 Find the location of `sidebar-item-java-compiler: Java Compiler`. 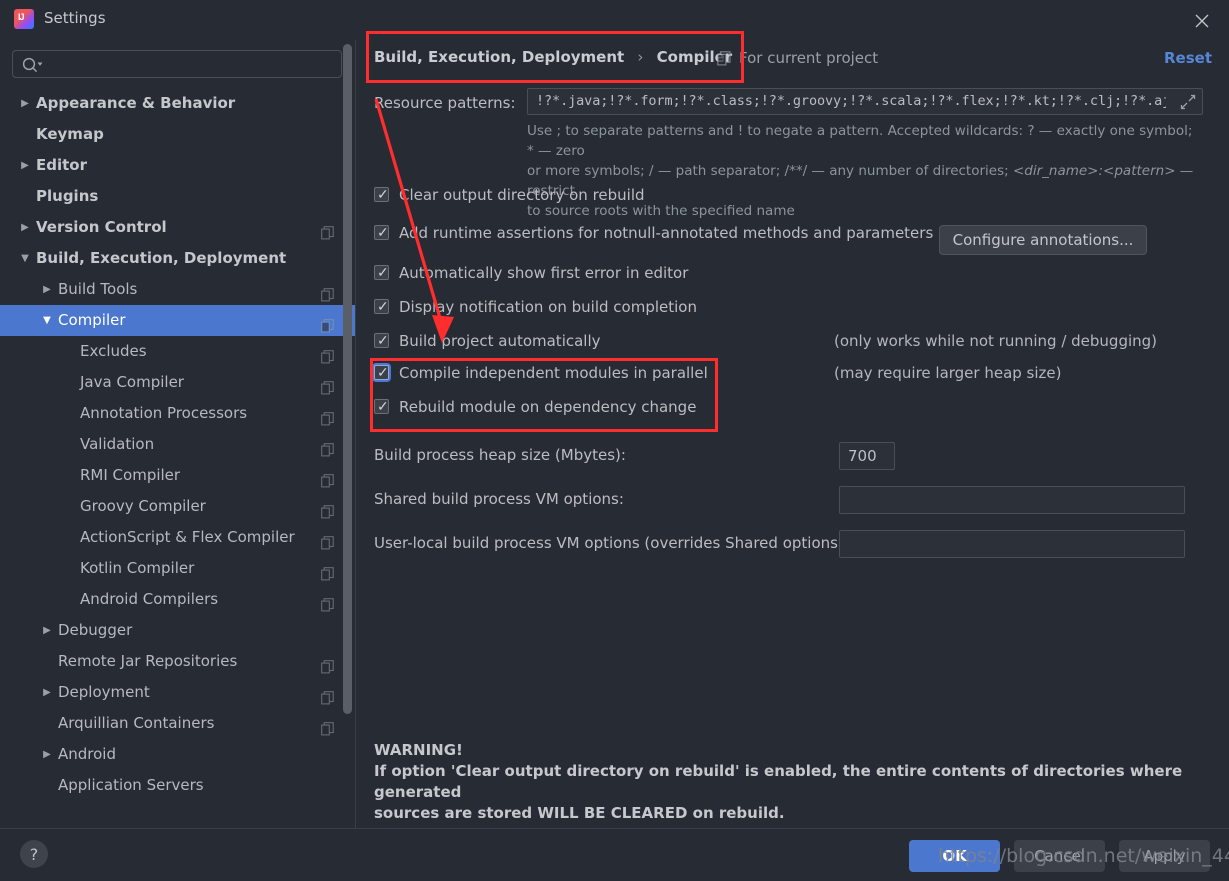

sidebar-item-java-compiler: Java Compiler is located at coordinates (178, 382).